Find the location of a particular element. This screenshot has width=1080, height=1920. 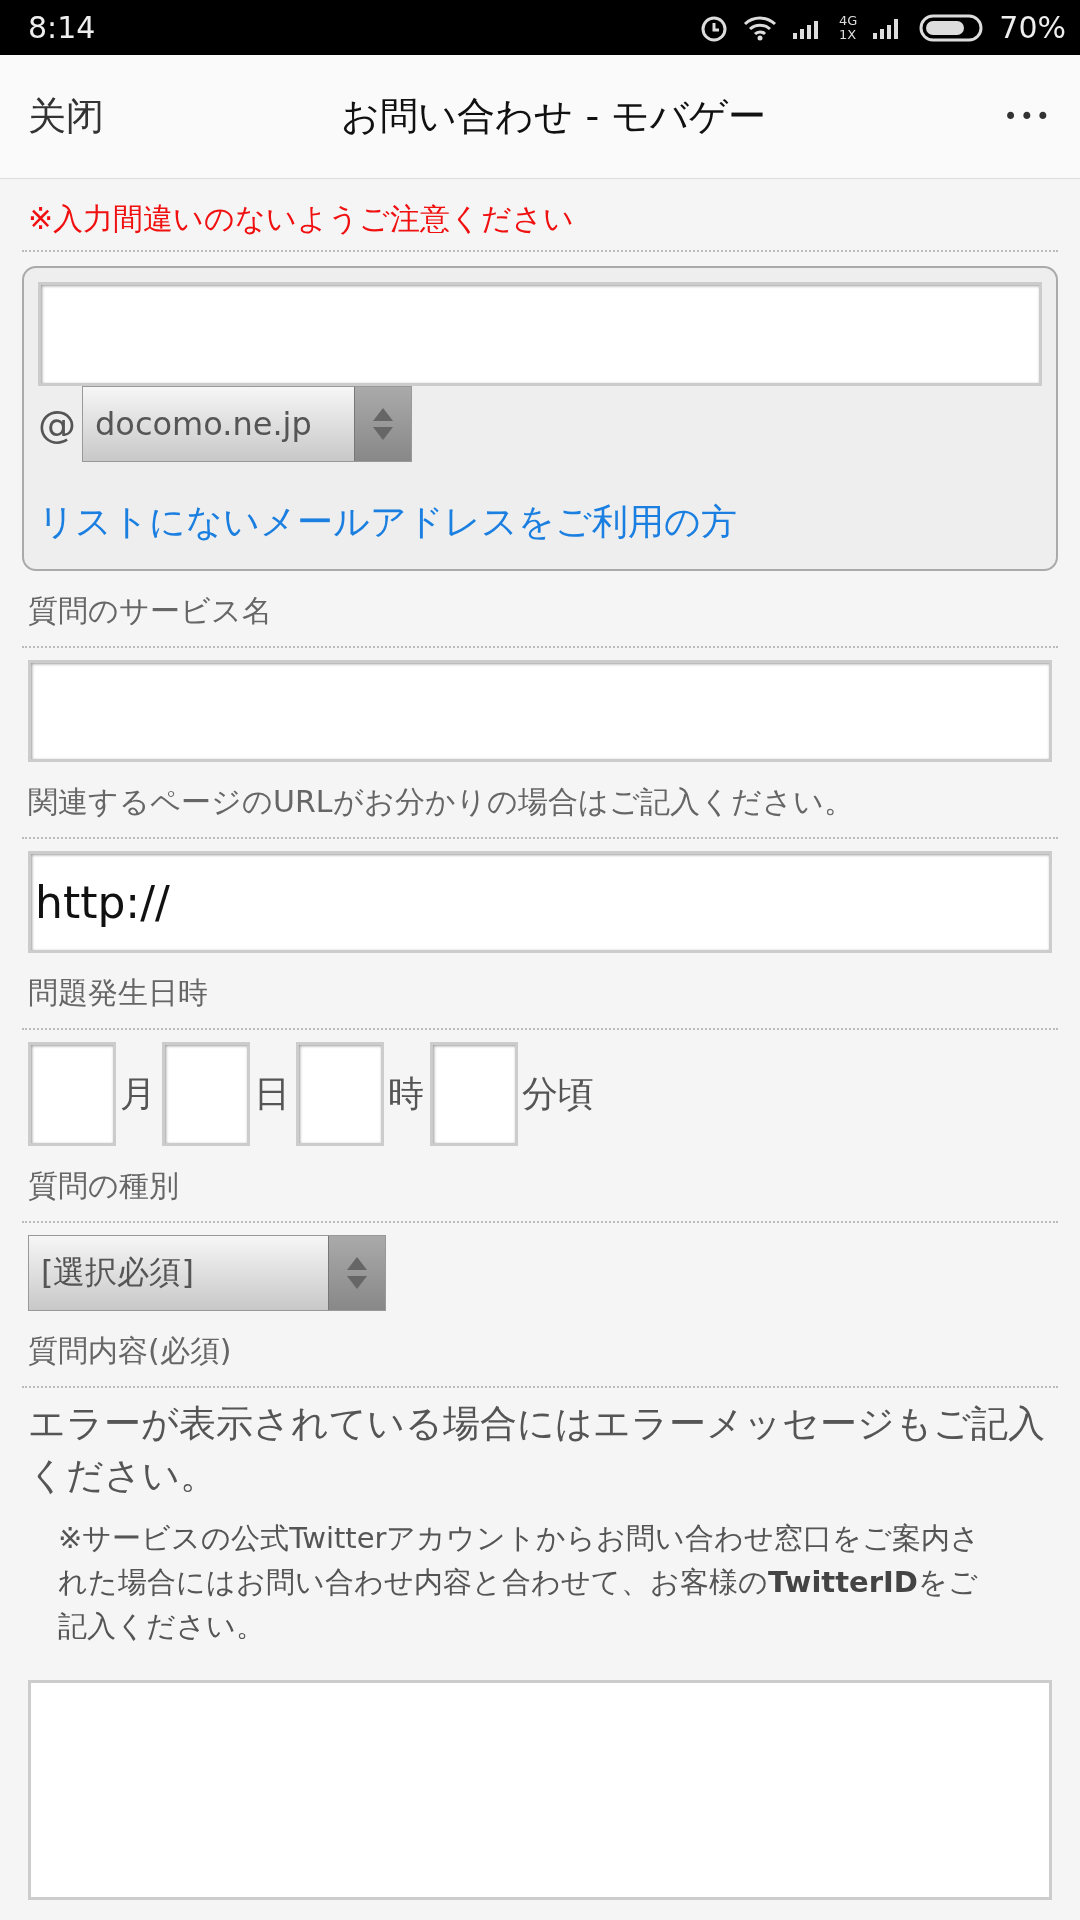

service-input is located at coordinates (540, 711).